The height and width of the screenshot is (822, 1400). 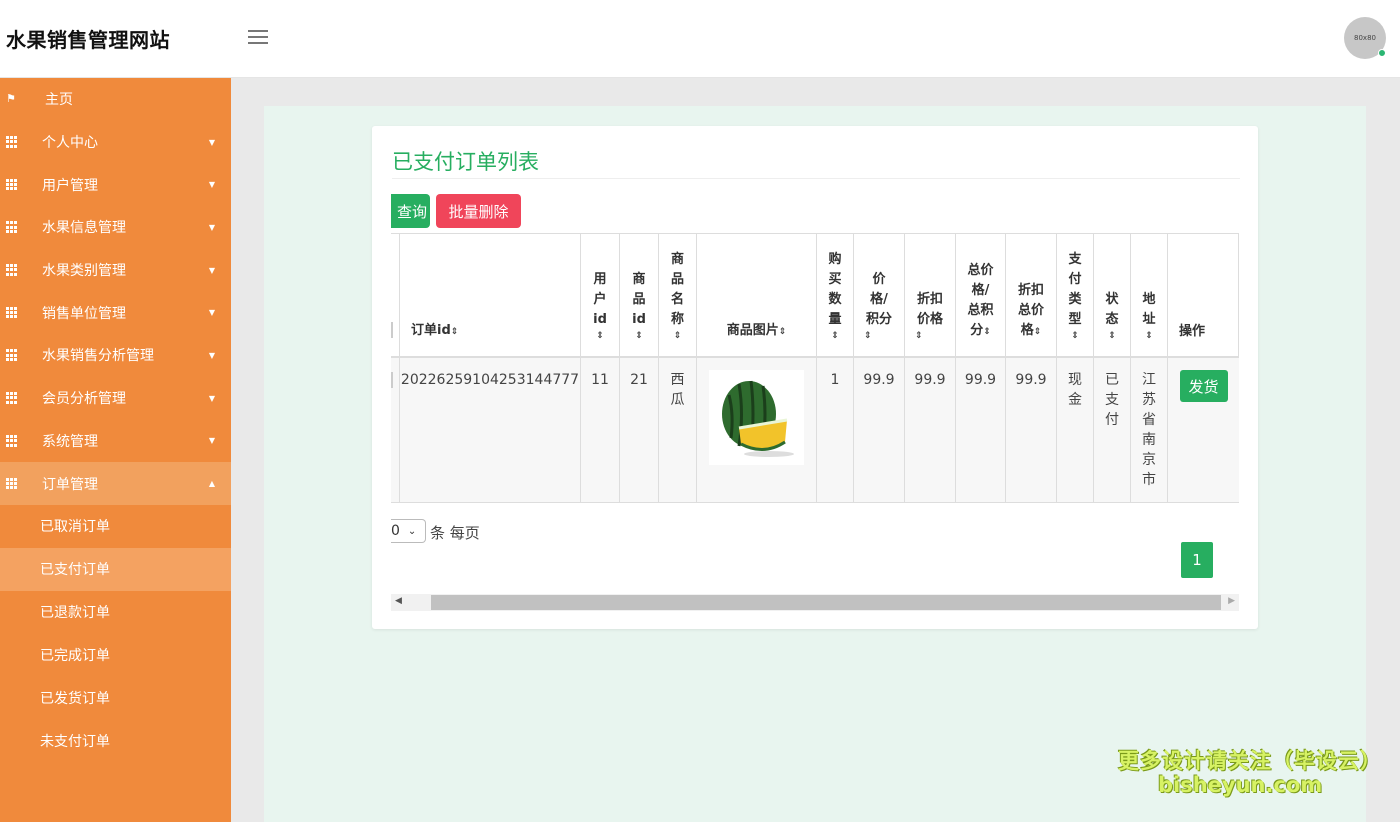 What do you see at coordinates (115, 483) in the screenshot?
I see `sidebar-item-orders: 订单管理 ▲` at bounding box center [115, 483].